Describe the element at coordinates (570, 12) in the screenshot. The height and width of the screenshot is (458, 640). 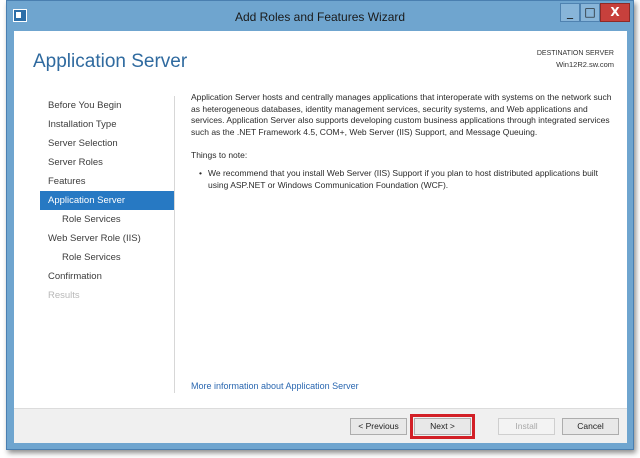
I see `minimize-button: _` at that location.